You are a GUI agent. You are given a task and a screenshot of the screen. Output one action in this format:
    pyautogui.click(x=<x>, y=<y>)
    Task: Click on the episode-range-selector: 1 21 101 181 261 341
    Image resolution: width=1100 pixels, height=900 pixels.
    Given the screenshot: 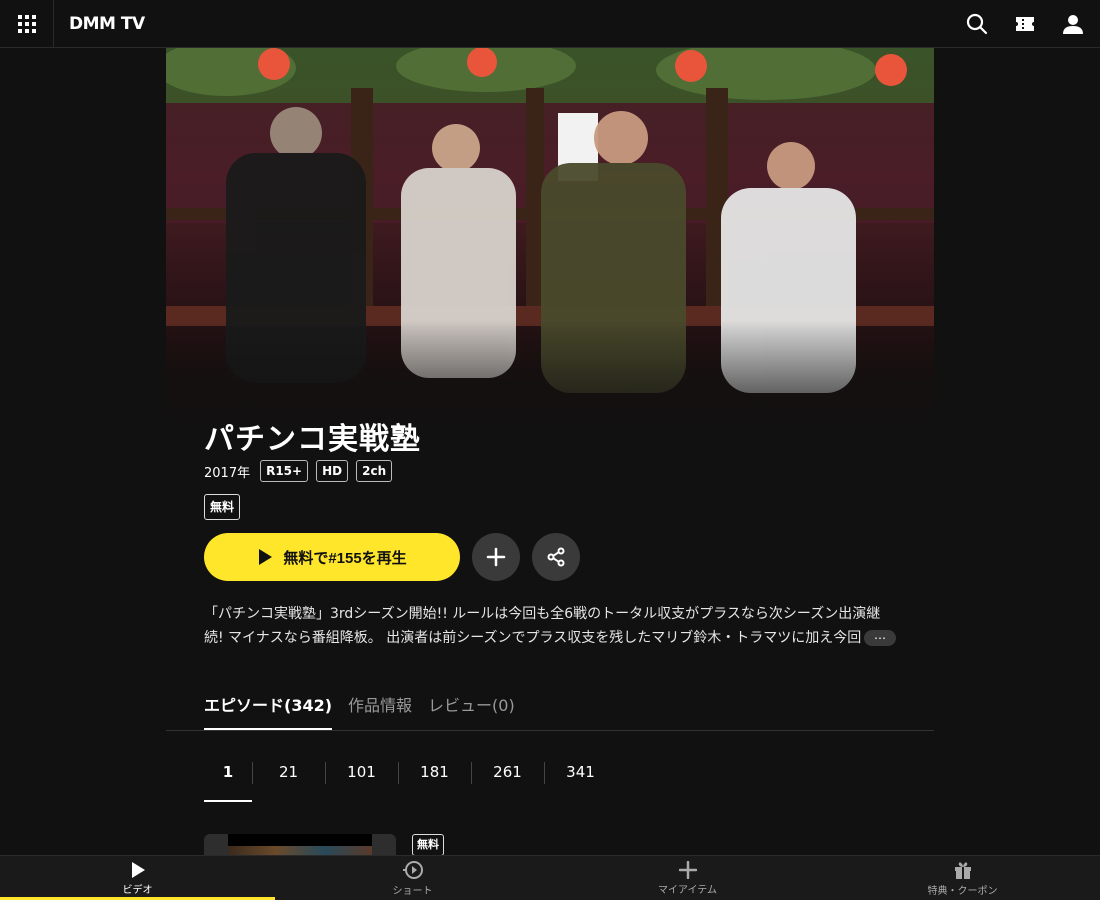 What is the action you would take?
    pyautogui.click(x=410, y=777)
    